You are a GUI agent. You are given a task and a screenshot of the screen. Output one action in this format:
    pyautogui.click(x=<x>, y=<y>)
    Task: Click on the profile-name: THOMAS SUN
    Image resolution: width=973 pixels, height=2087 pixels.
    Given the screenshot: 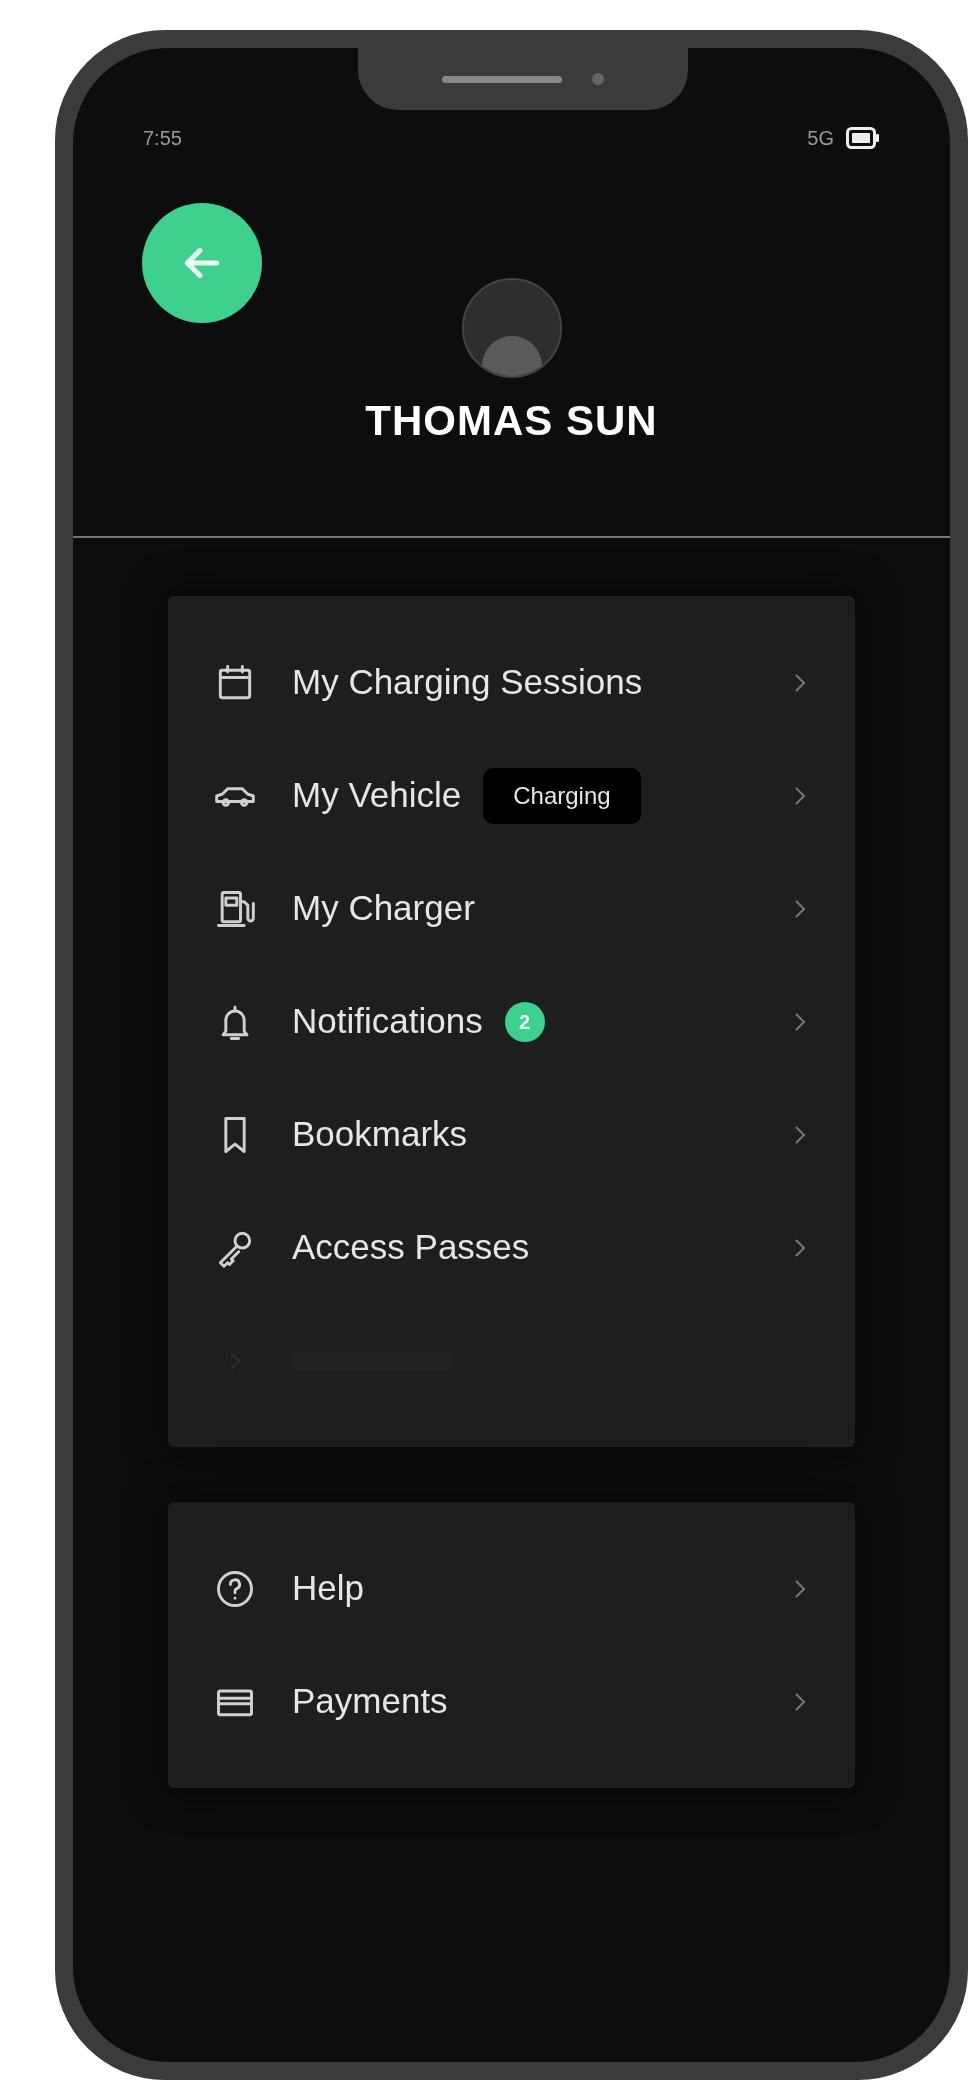 What is the action you would take?
    pyautogui.click(x=511, y=421)
    